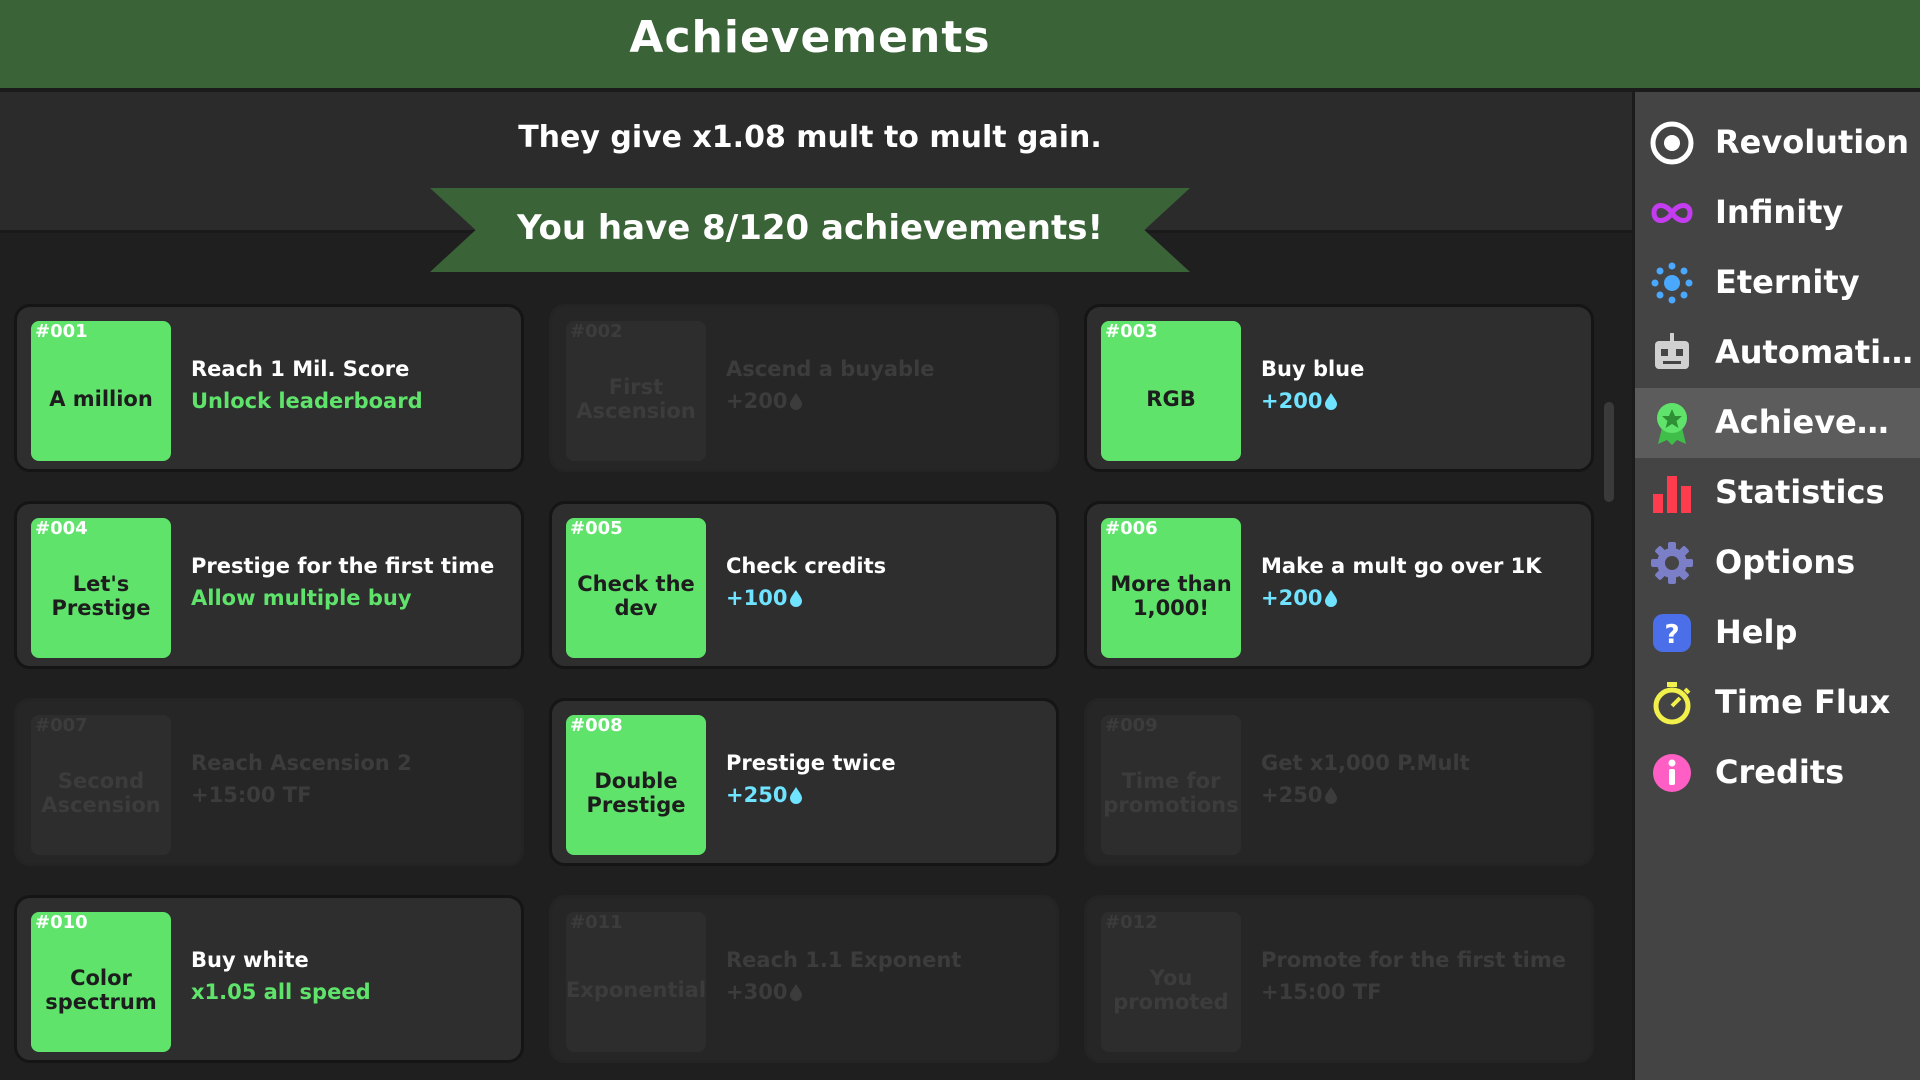  Describe the element at coordinates (1171, 982) in the screenshot. I see `achievement-tile: #012 You promoted` at that location.